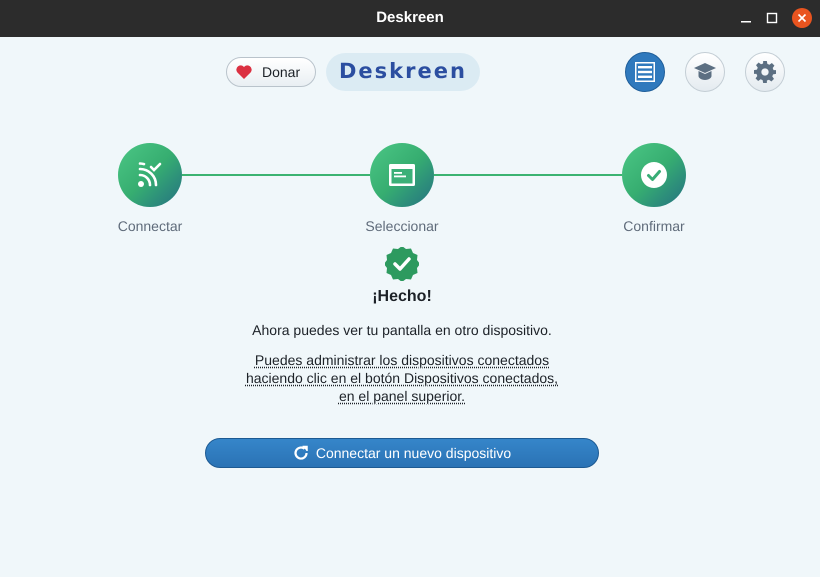 The width and height of the screenshot is (820, 577). Describe the element at coordinates (402, 453) in the screenshot. I see `connect-new-device-button: Connectar un nuevo dispositivo` at that location.